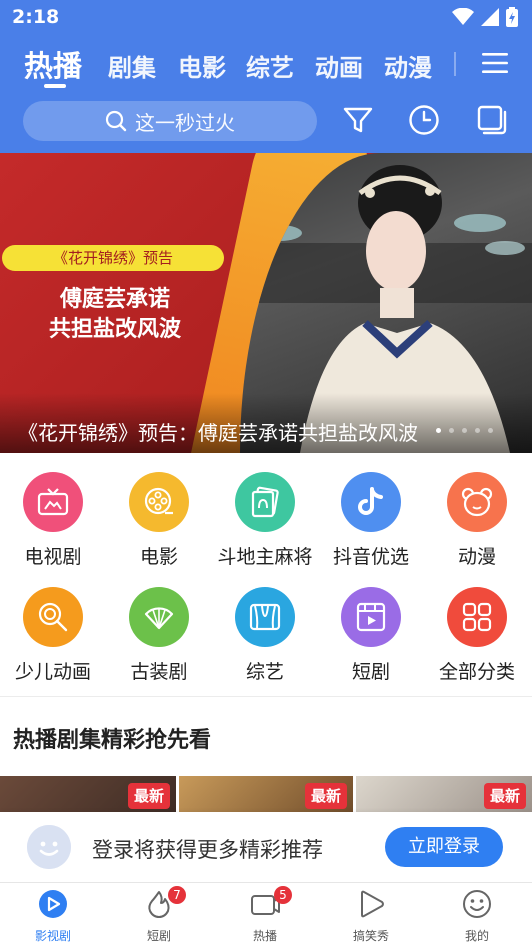 The width and height of the screenshot is (532, 946). What do you see at coordinates (36, 17) in the screenshot?
I see `status-time: 2:18` at bounding box center [36, 17].